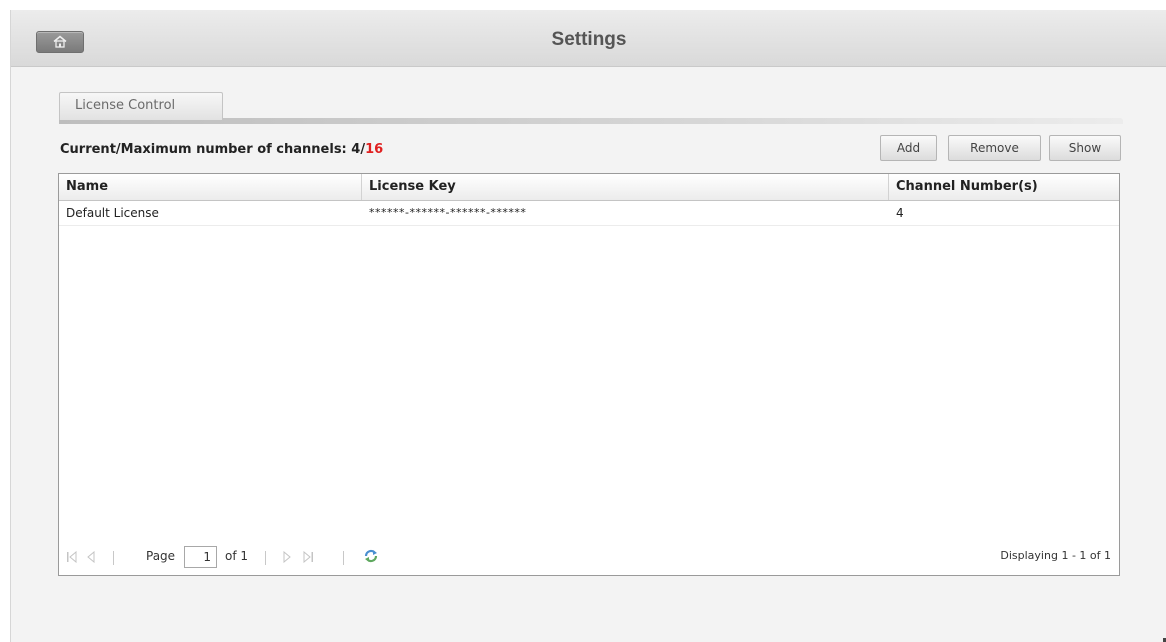  I want to click on column-header-name: Name, so click(210, 187).